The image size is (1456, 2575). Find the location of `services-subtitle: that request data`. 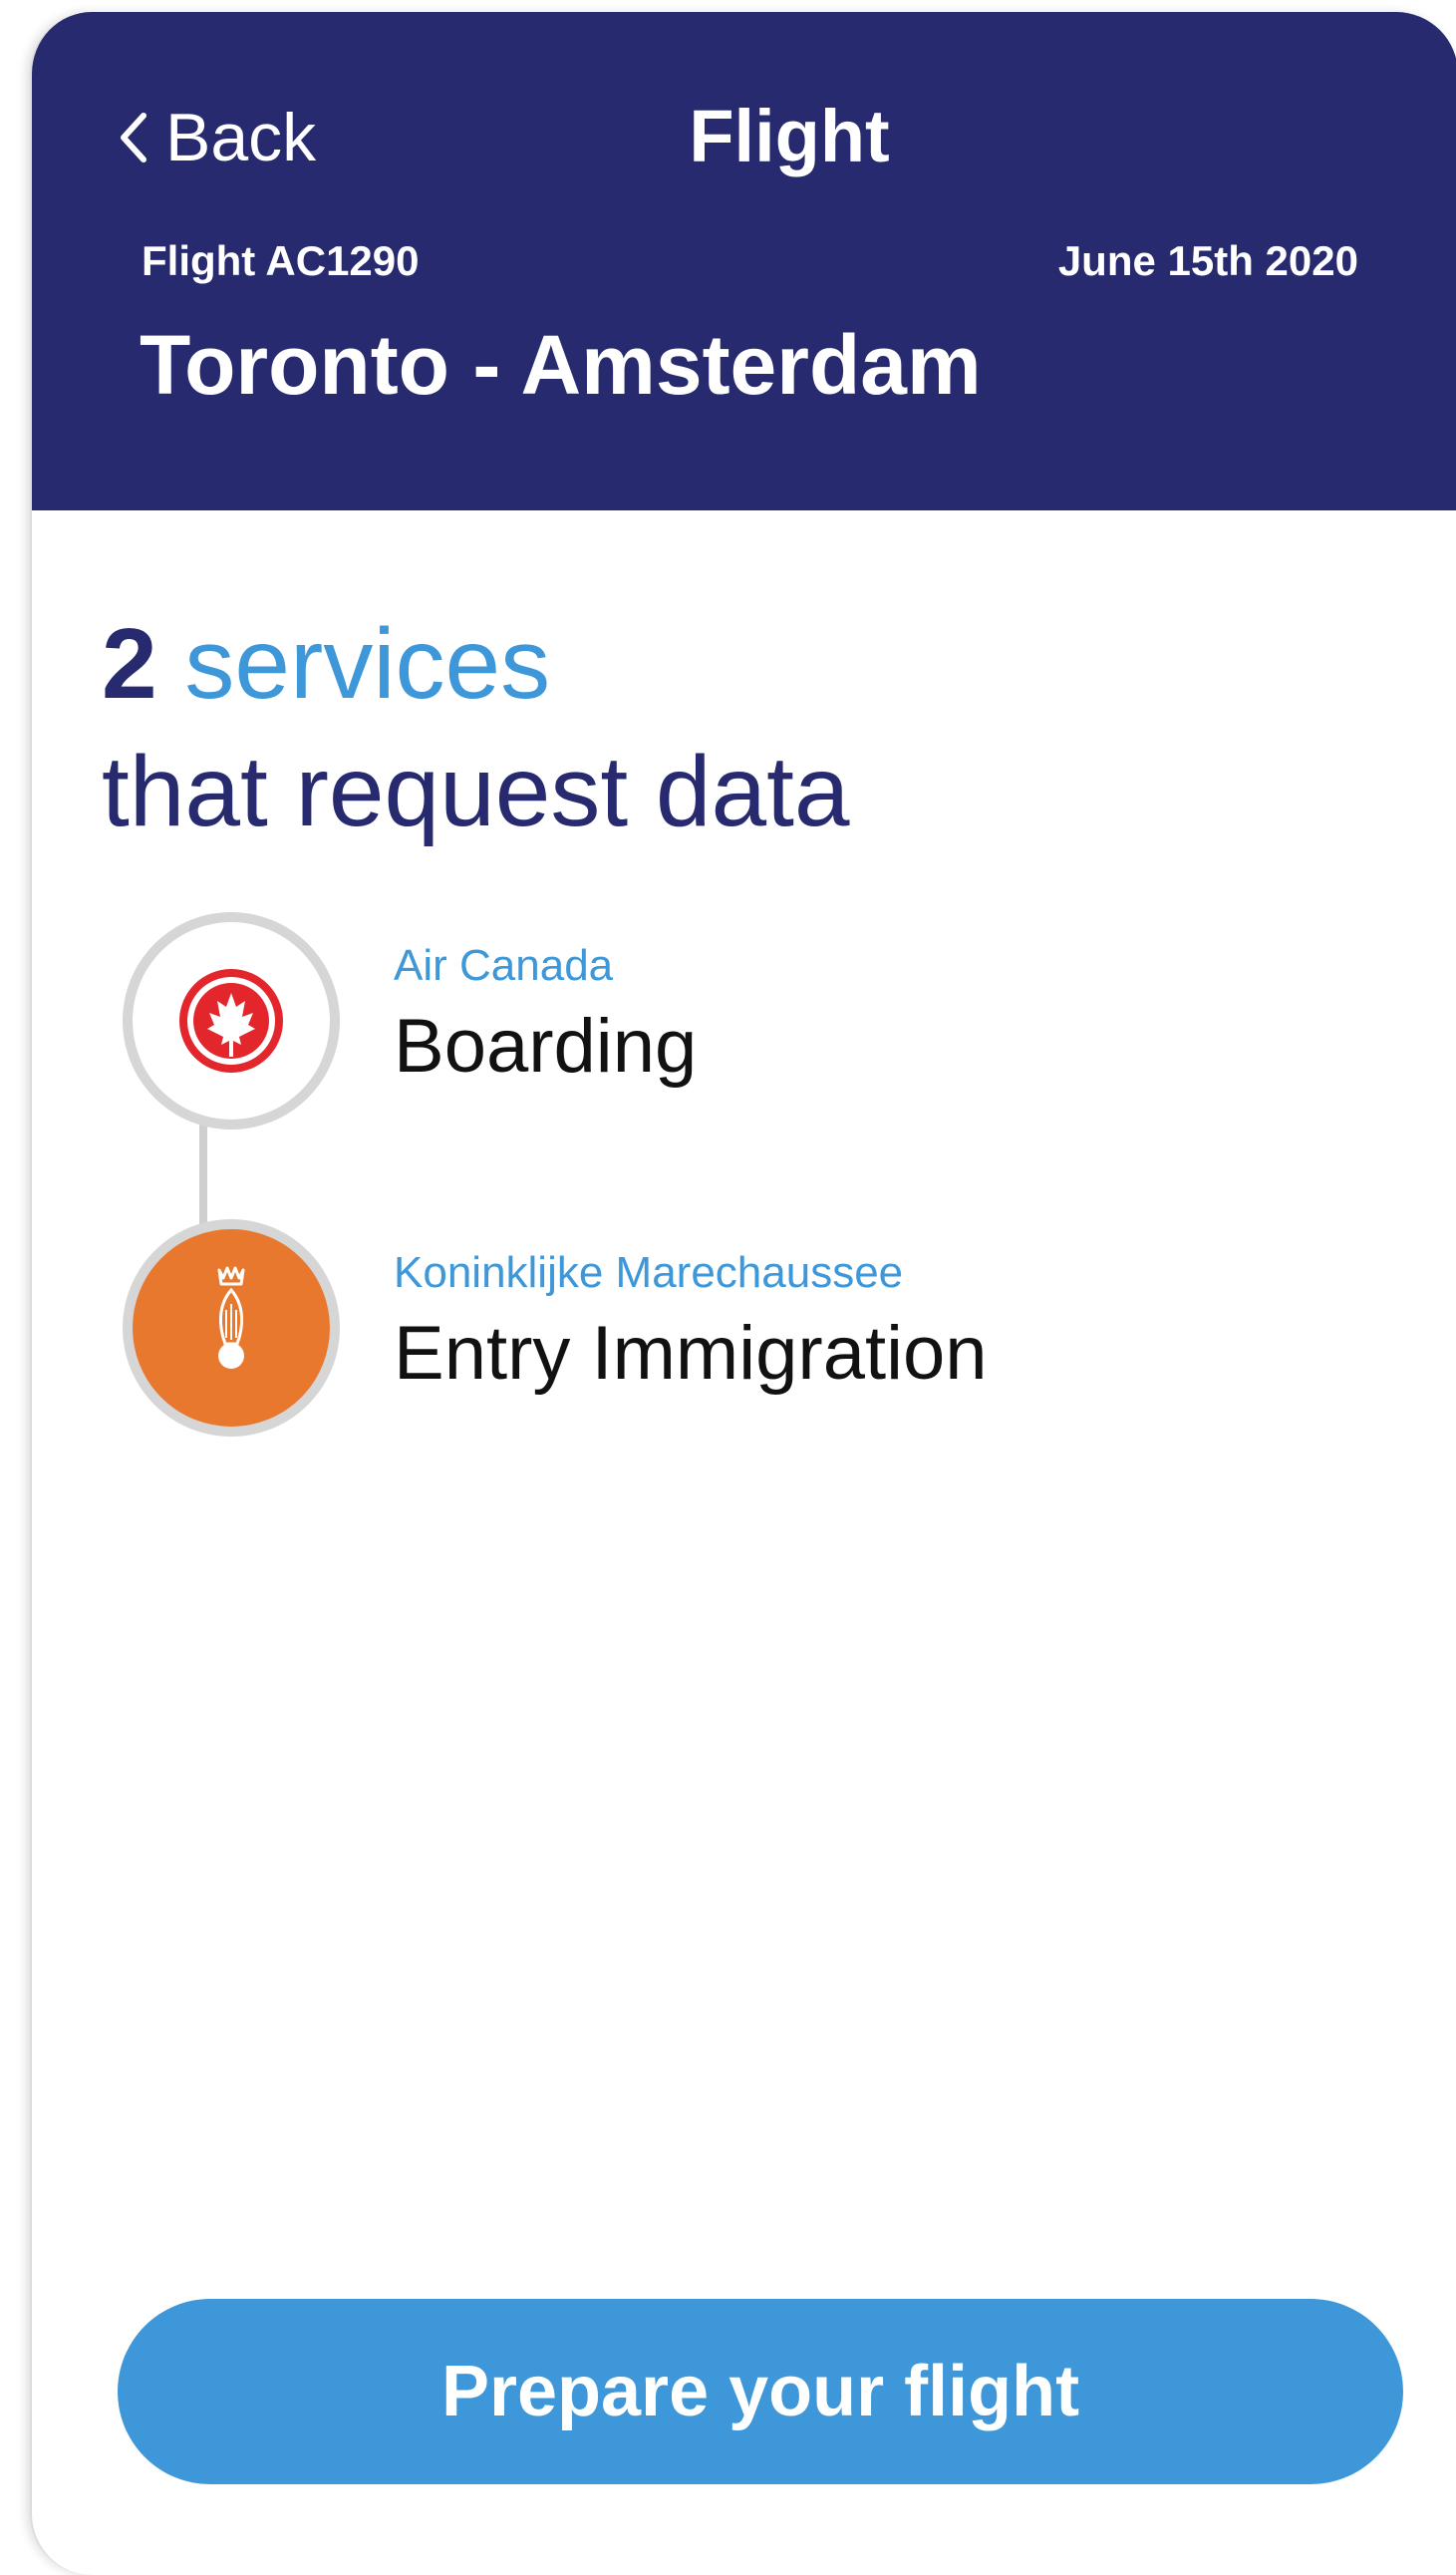

services-subtitle: that request data is located at coordinates (476, 791).